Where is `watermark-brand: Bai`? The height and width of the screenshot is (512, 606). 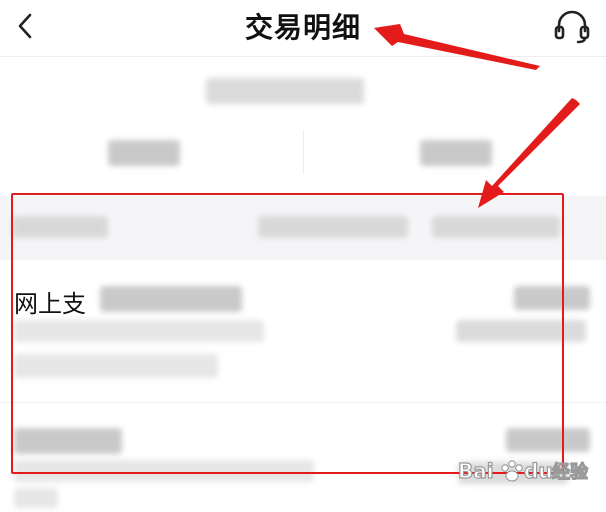 watermark-brand: Bai is located at coordinates (476, 471).